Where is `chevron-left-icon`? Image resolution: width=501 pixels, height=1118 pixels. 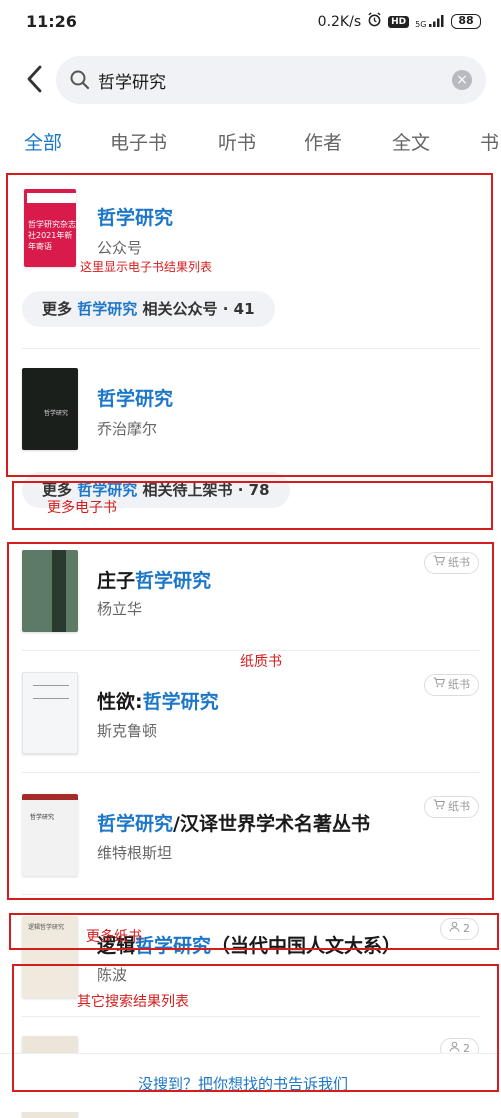 chevron-left-icon is located at coordinates (34, 79).